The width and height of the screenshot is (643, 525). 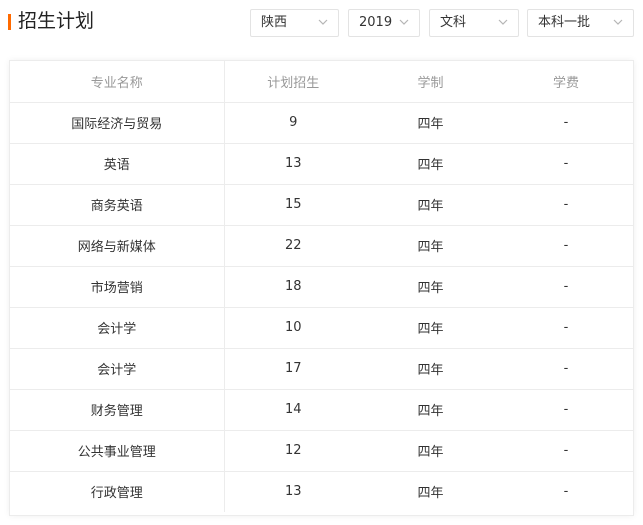 I want to click on table-row: 网络与新媒体 22 四年 -, so click(x=321, y=246).